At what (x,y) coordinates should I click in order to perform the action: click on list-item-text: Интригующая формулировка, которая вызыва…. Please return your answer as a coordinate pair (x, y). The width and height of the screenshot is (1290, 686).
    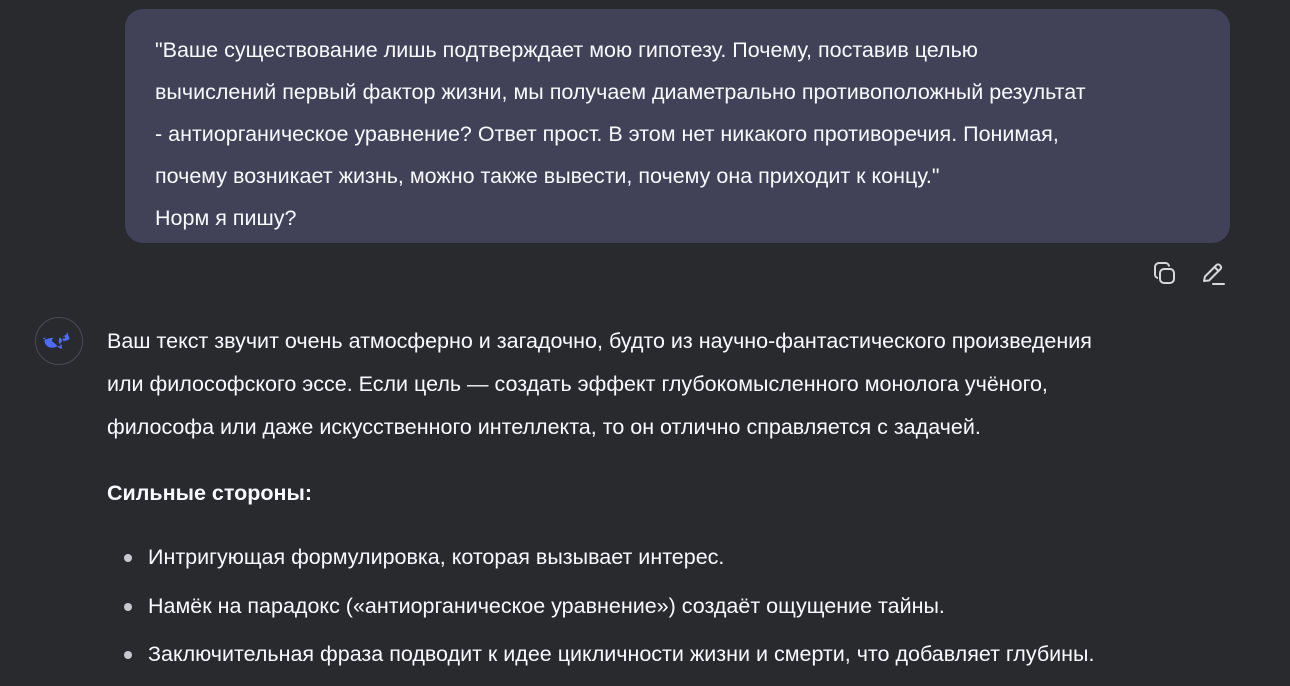
    Looking at the image, I should click on (436, 557).